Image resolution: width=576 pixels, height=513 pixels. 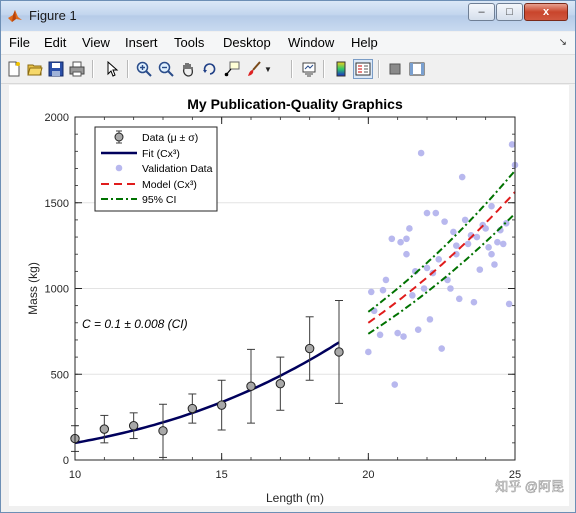 I want to click on pan-button, so click(x=188, y=69).